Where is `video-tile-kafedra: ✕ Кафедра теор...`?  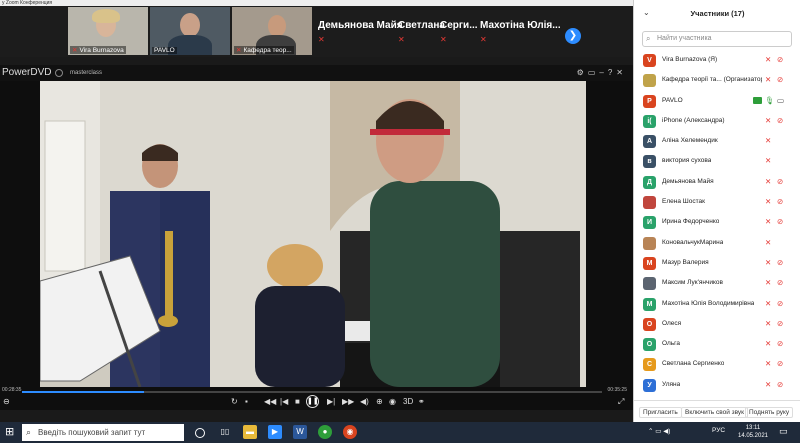
video-tile-kafedra: ✕ Кафедра теор... is located at coordinates (272, 31).